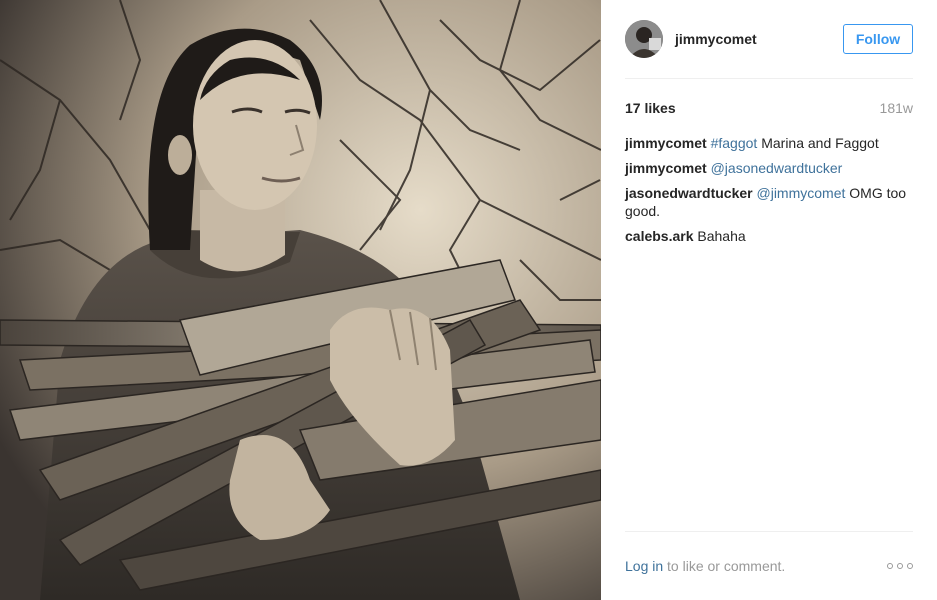  Describe the element at coordinates (818, 143) in the screenshot. I see `comment-text: Marina and Faggot` at that location.